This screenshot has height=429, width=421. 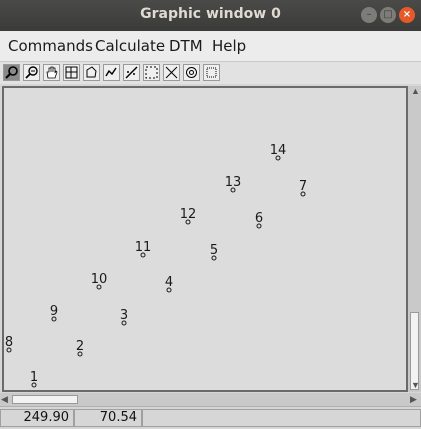 I want to click on vertical-scrollbar: ▲ ▼, so click(x=414, y=239).